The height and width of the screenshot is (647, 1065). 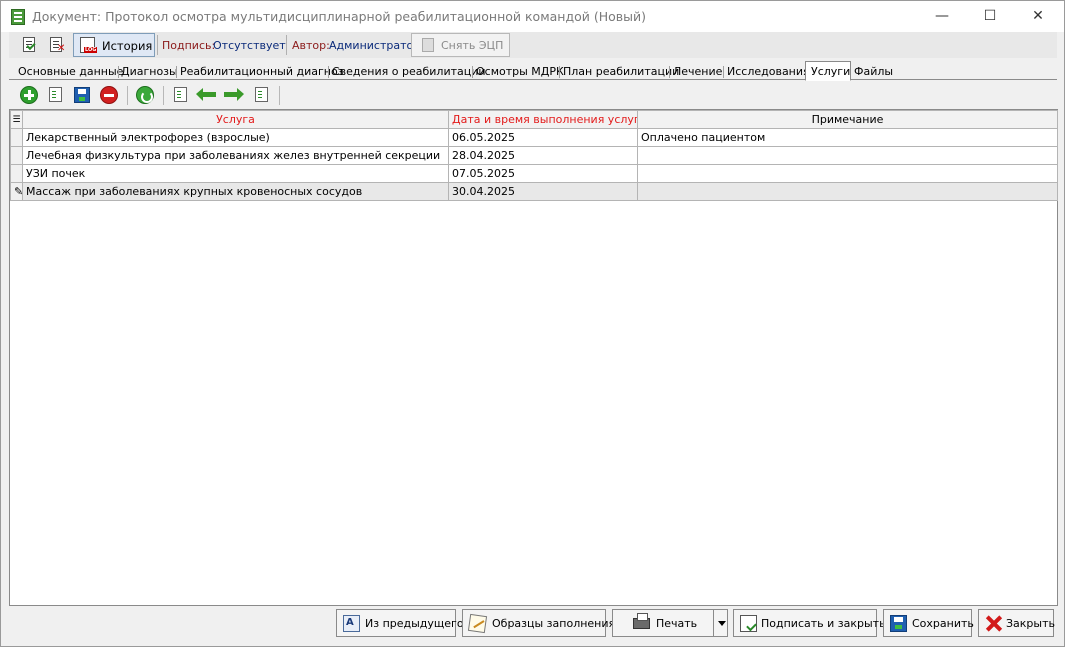 What do you see at coordinates (414, 623) in the screenshot?
I see `from-previous-label: Из предыдущего` at bounding box center [414, 623].